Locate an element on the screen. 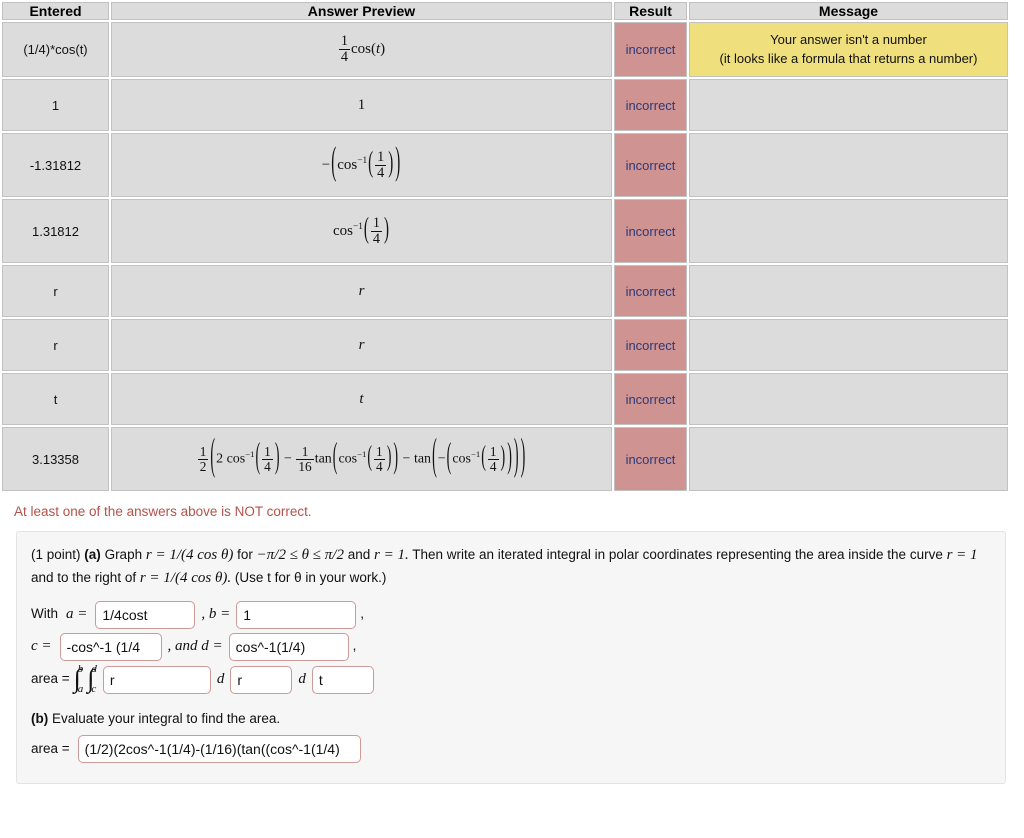 This screenshot has width=1024, height=838. statement-equation-2: −π/2 ≤ θ ≤ π/2 is located at coordinates (300, 555).